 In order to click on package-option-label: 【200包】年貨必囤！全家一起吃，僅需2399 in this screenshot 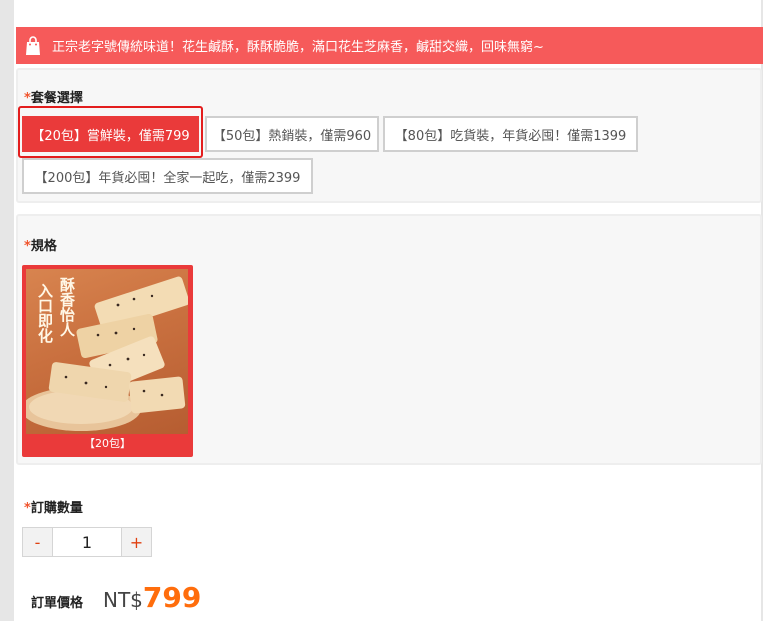, I will do `click(167, 178)`.